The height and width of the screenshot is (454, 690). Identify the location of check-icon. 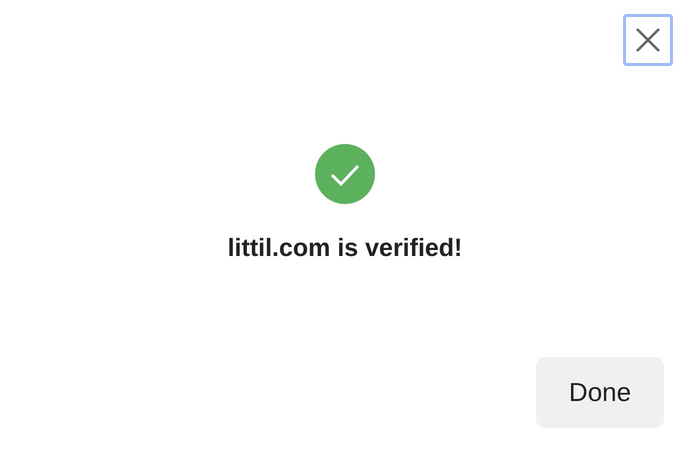
(345, 174).